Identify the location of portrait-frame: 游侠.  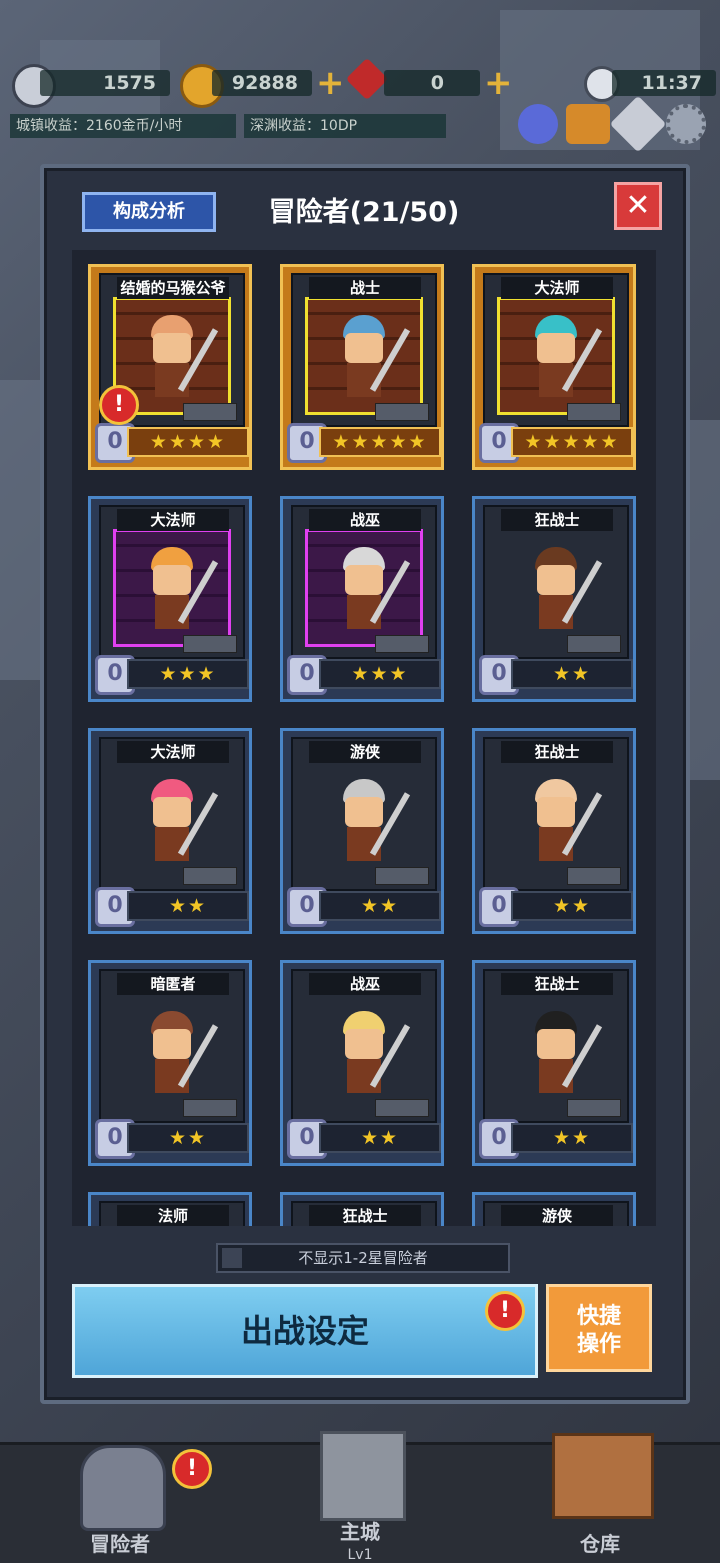
(556, 1213).